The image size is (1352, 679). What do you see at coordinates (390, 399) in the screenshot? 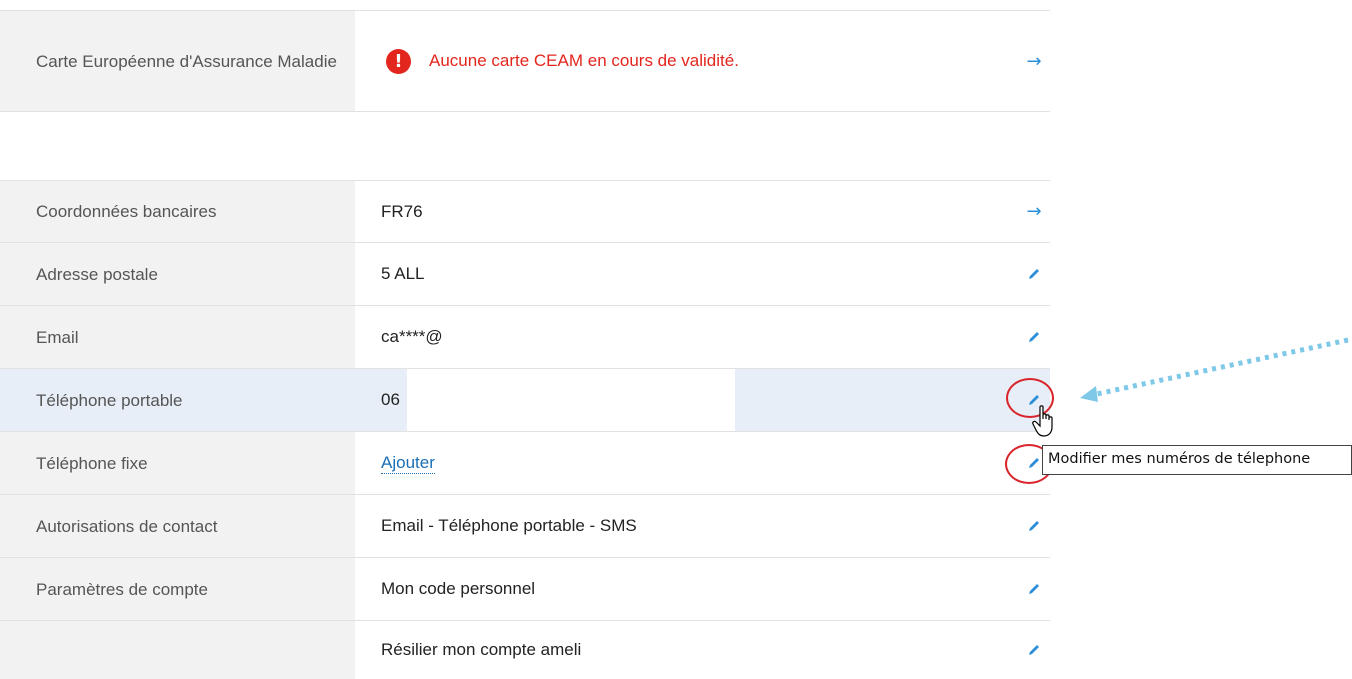
I see `row-value-text: 06` at bounding box center [390, 399].